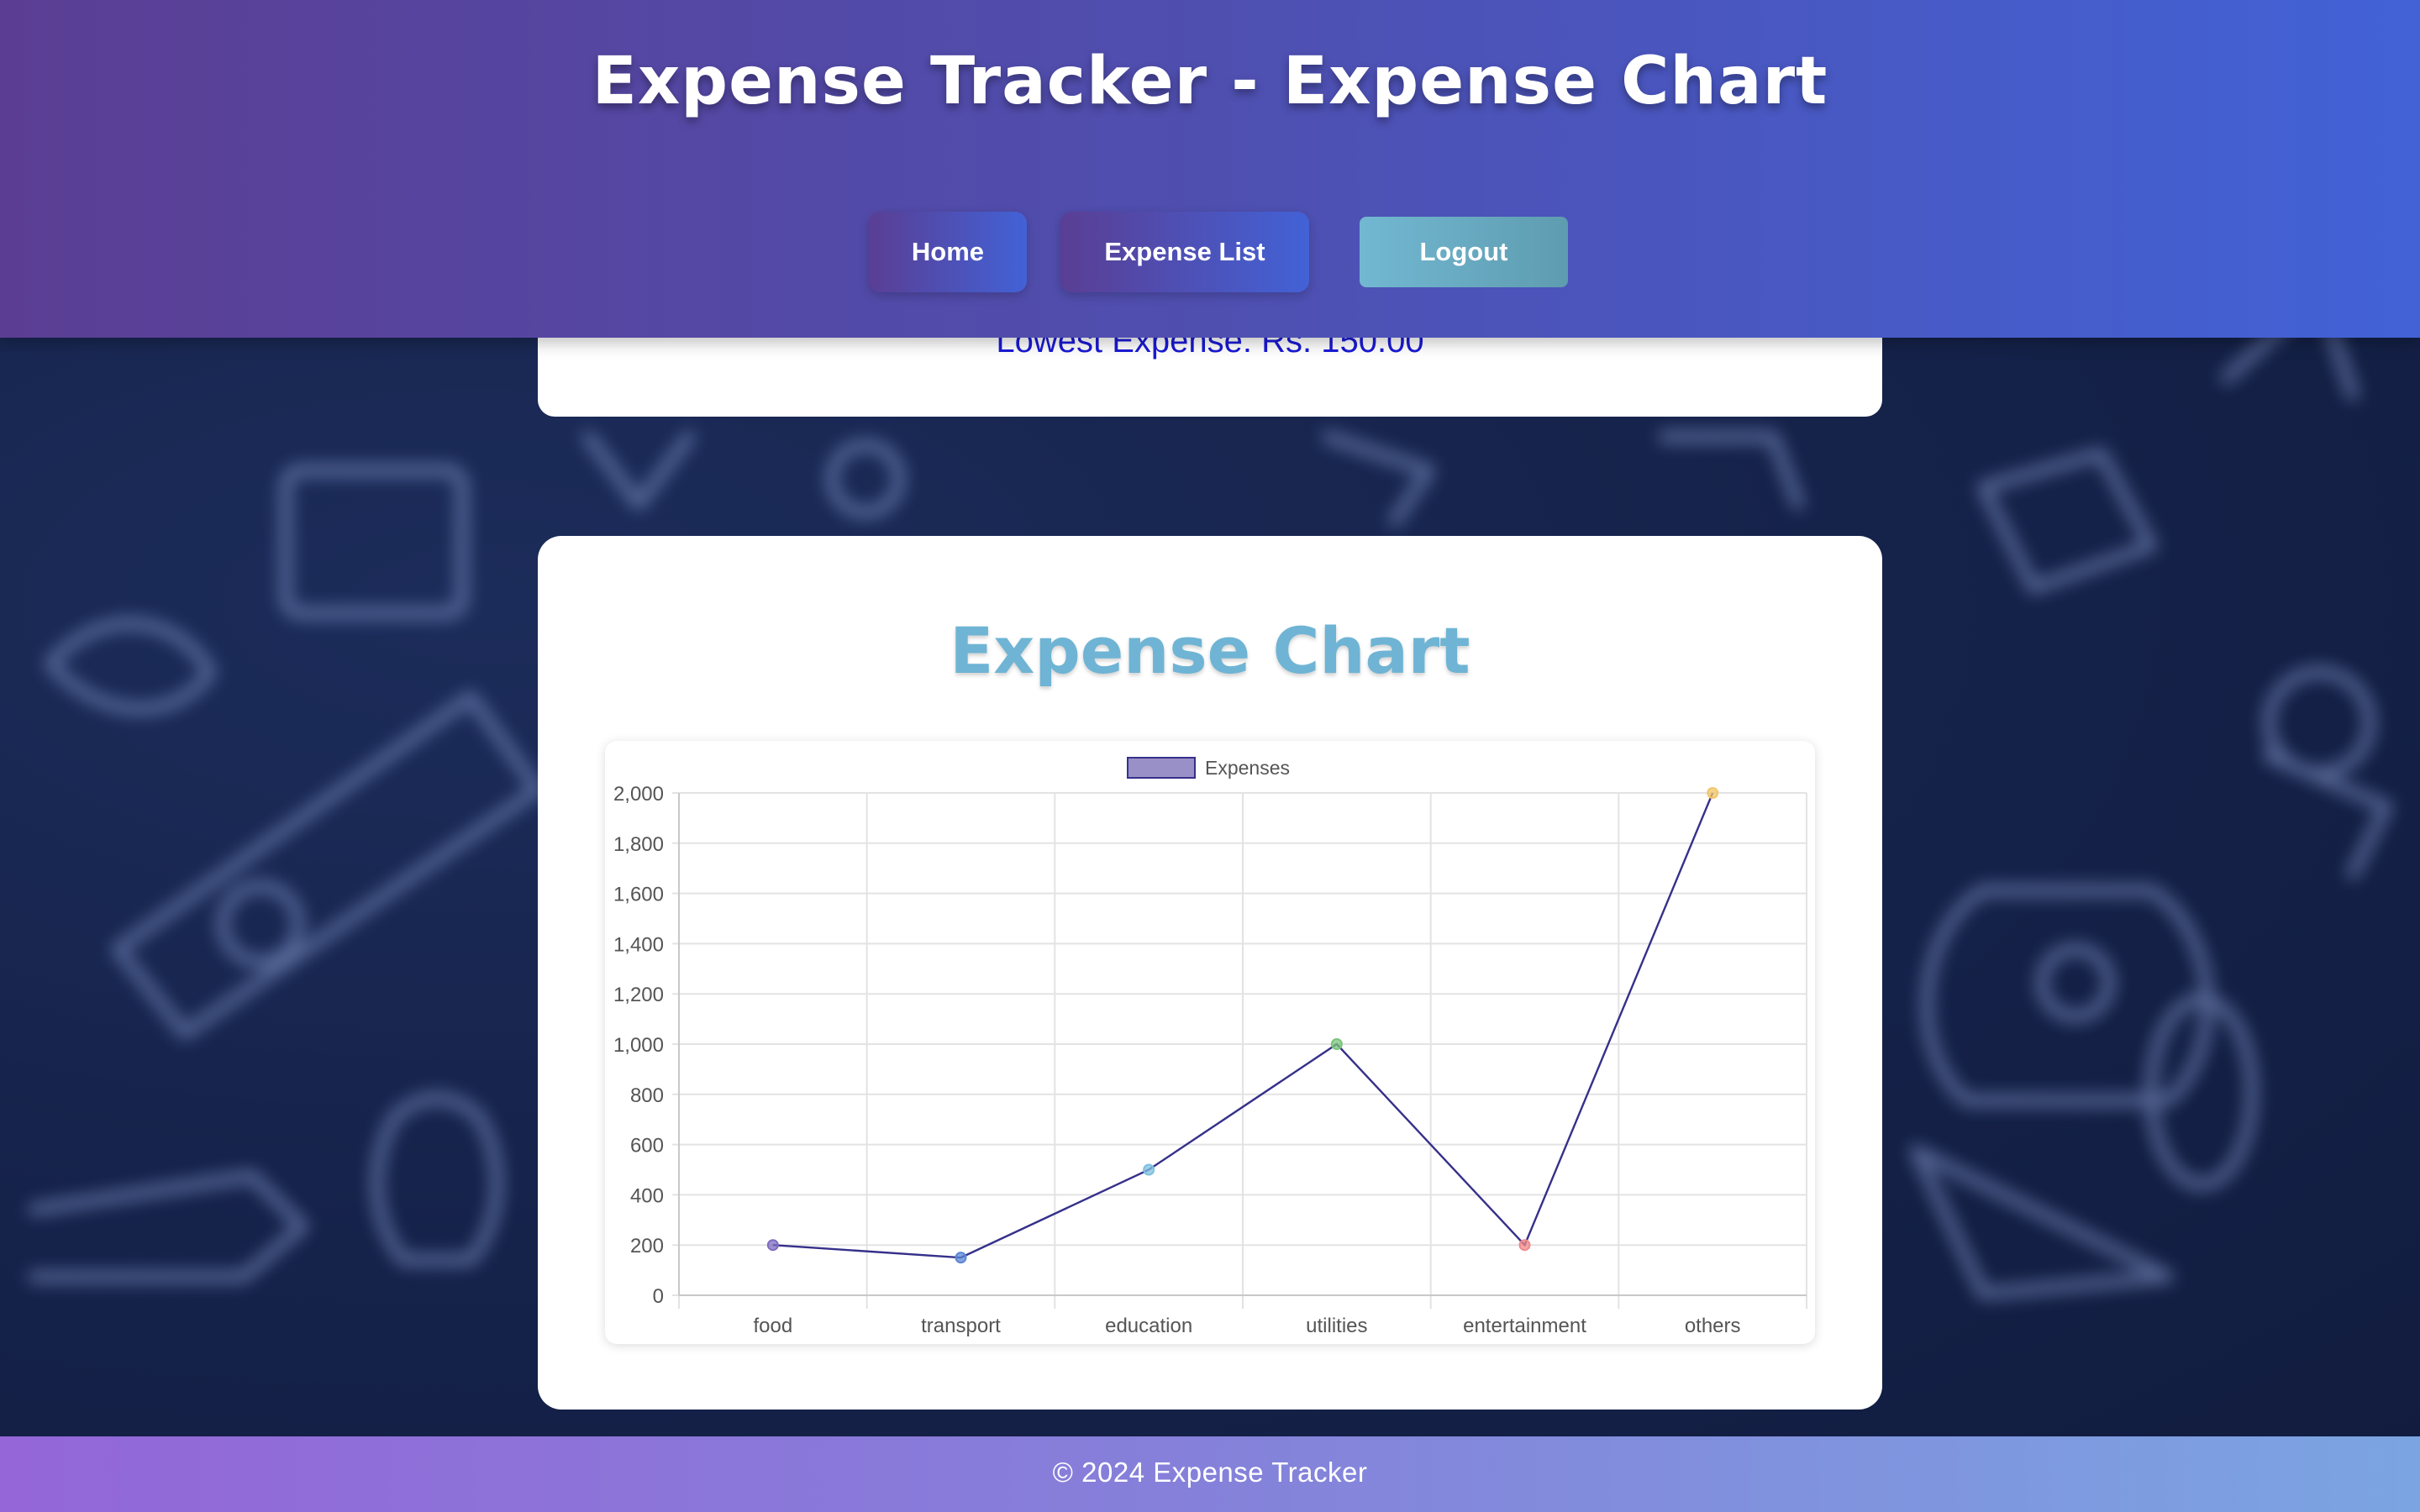 Image resolution: width=2420 pixels, height=1512 pixels. What do you see at coordinates (1336, 1326) in the screenshot?
I see `x-tick-label: utilities` at bounding box center [1336, 1326].